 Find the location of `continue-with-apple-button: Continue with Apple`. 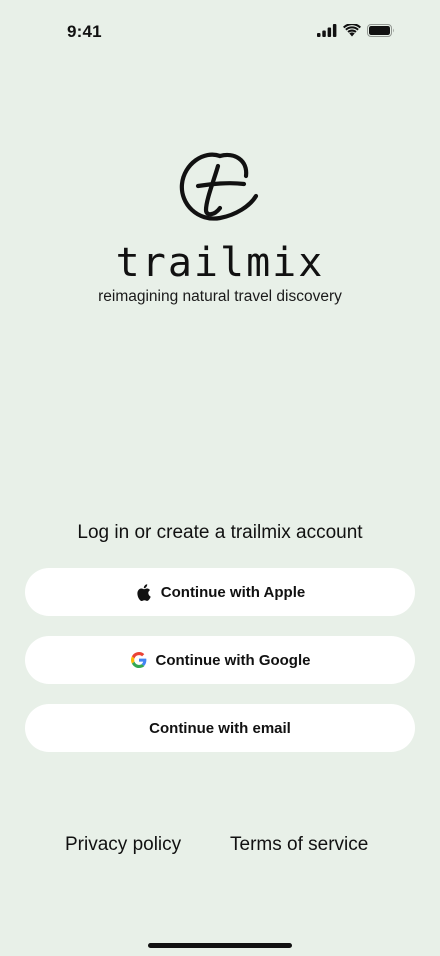

continue-with-apple-button: Continue with Apple is located at coordinates (220, 592).